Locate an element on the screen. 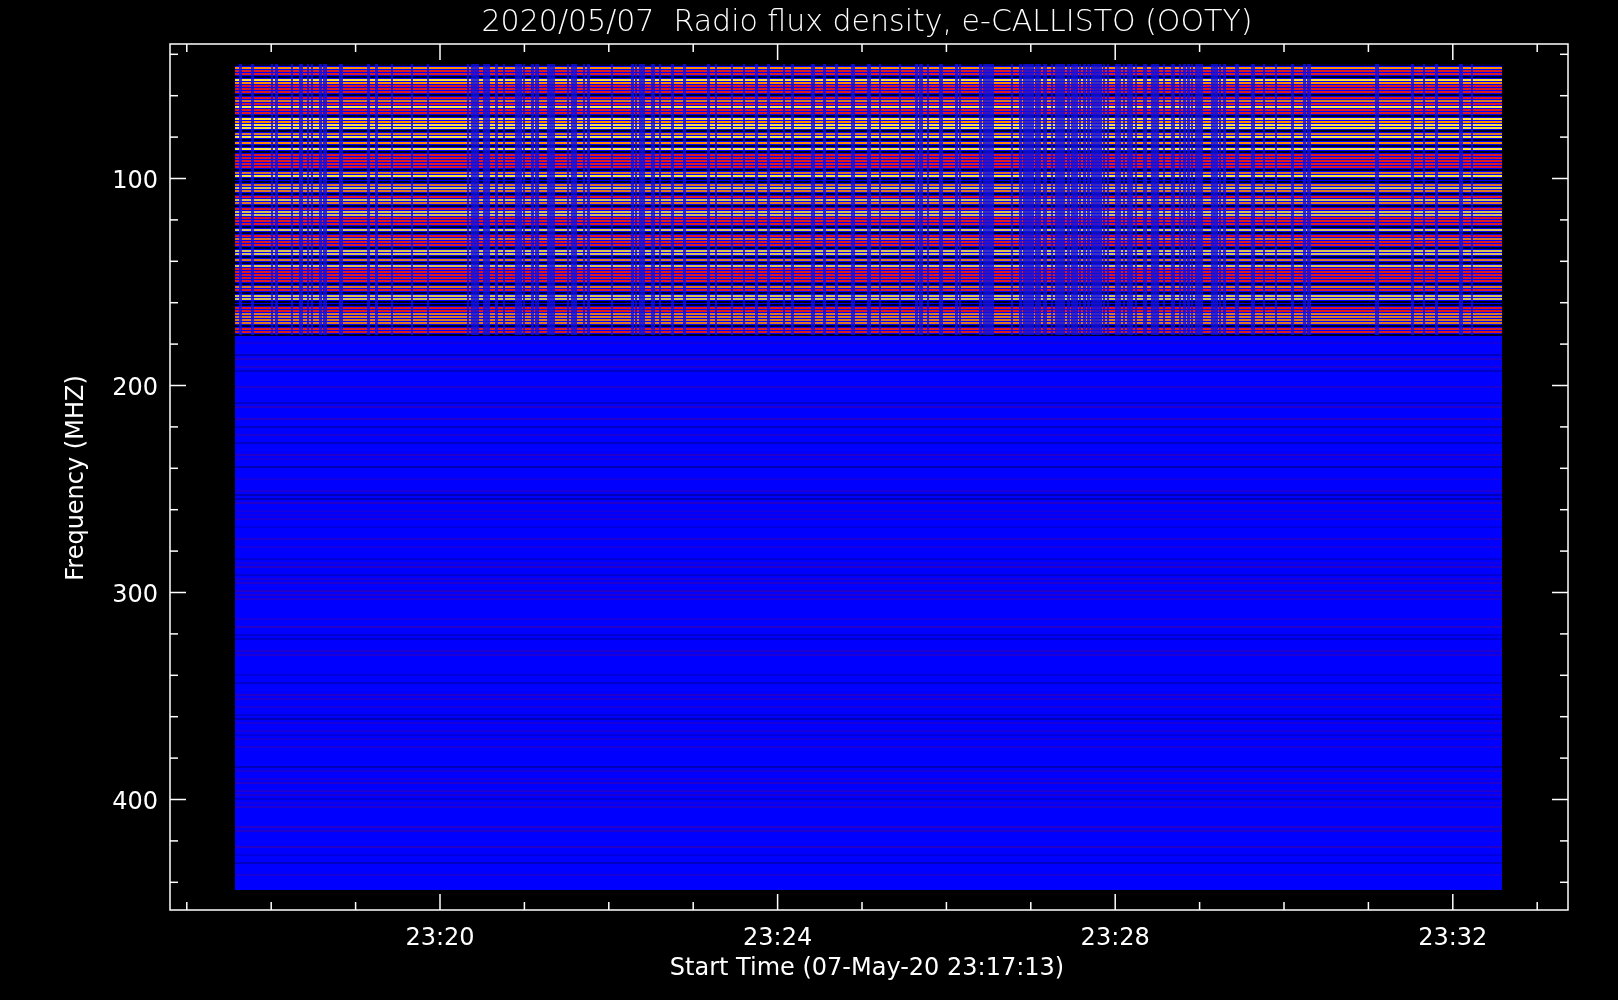  chart-title: 2020/05/07 Radio flux density, e-CALLISTO (OOTY) is located at coordinates (867, 20).